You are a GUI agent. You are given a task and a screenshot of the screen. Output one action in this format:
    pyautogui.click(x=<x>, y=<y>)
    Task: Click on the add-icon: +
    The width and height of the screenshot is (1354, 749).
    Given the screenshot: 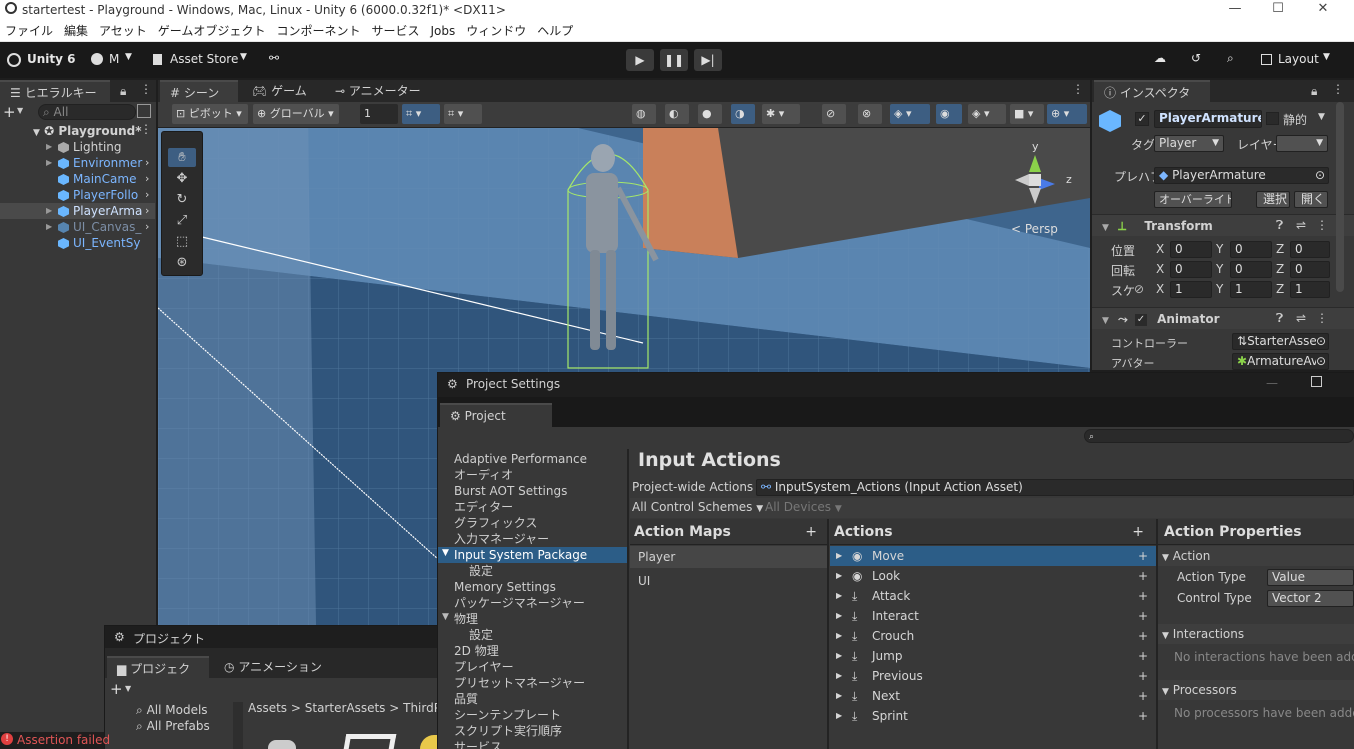 What is the action you would take?
    pyautogui.click(x=116, y=689)
    